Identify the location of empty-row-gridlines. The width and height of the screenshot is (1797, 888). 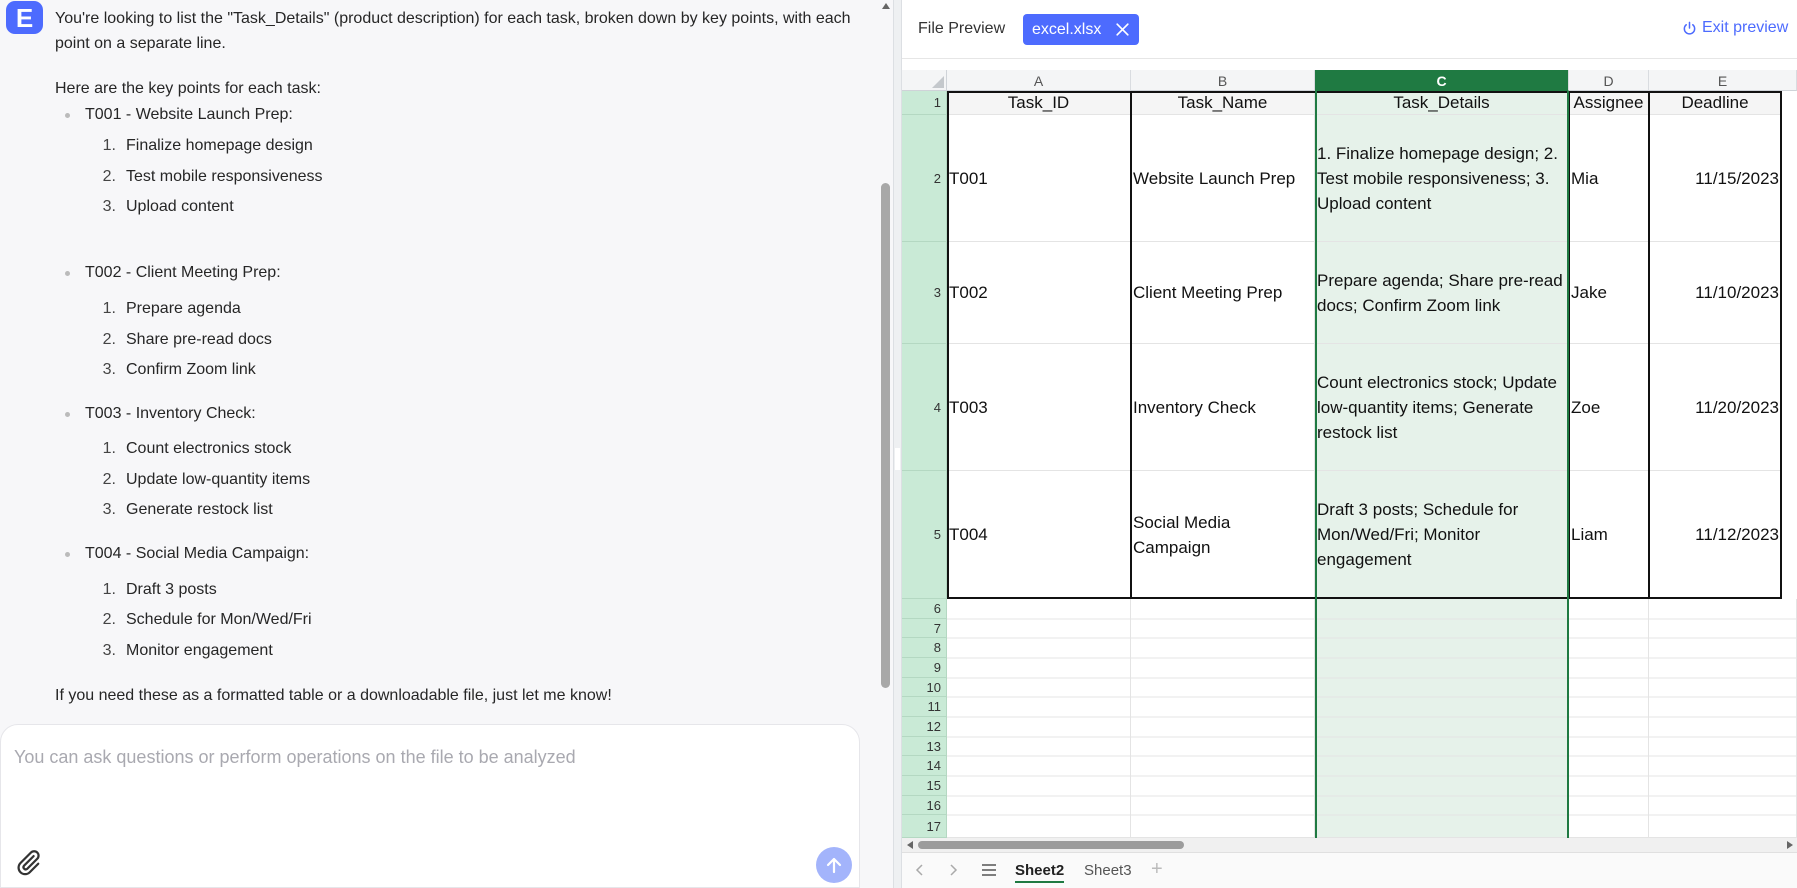
(1372, 717).